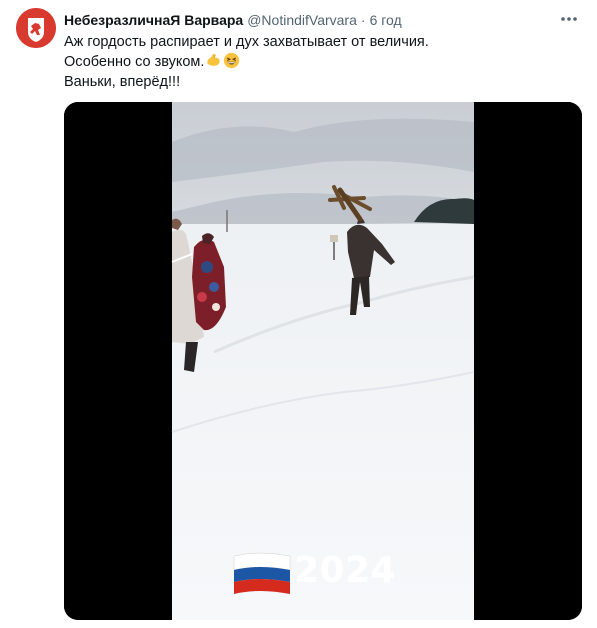  What do you see at coordinates (345, 570) in the screenshot?
I see `video-caption-year: 2024` at bounding box center [345, 570].